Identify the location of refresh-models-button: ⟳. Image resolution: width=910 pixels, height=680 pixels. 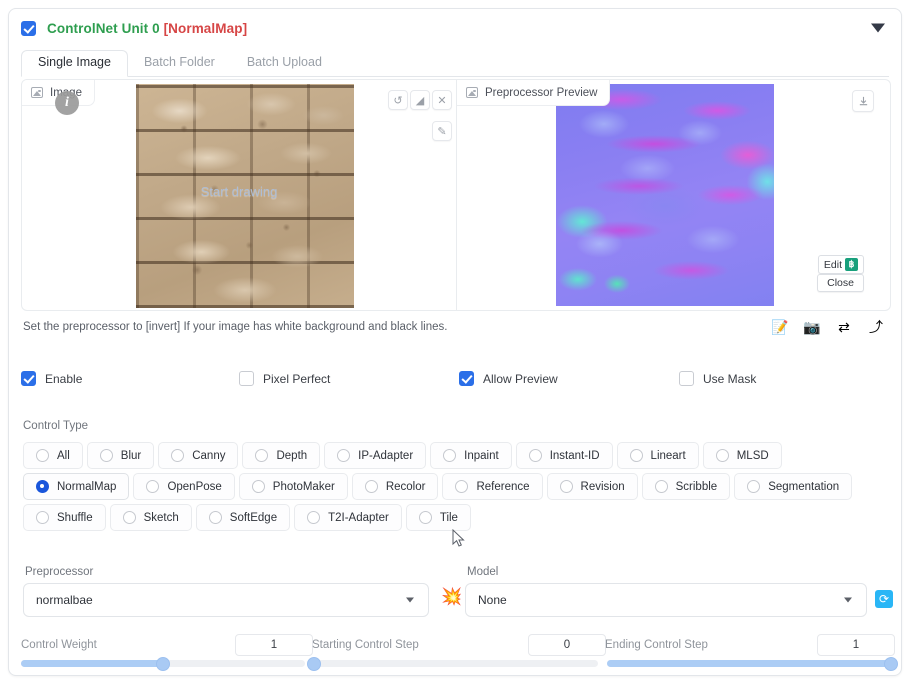
(884, 599).